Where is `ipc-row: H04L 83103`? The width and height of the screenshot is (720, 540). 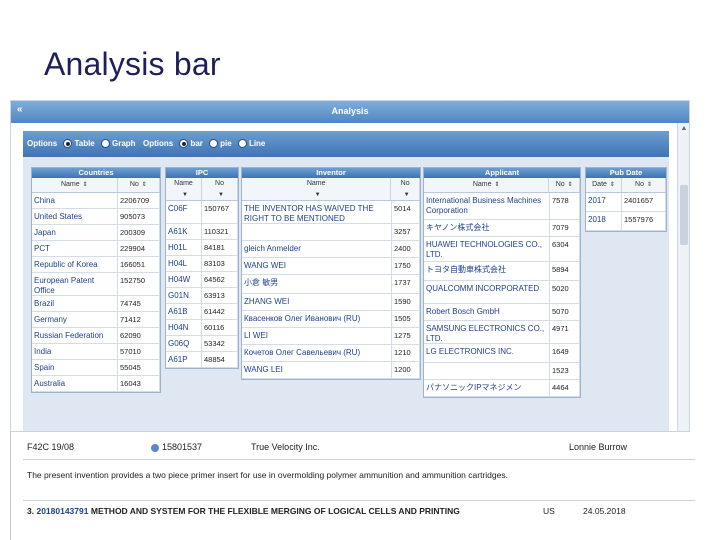
ipc-row: H04L 83103 is located at coordinates (202, 264).